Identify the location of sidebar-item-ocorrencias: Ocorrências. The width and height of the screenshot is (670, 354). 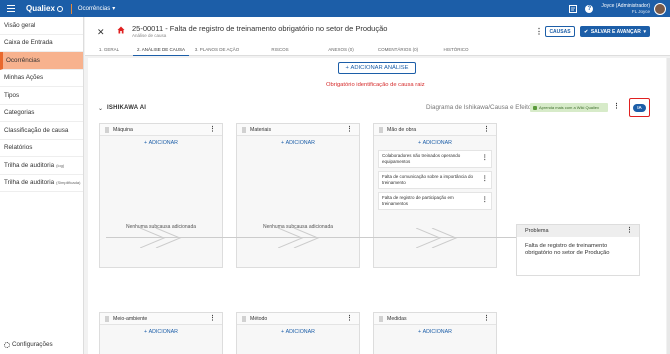
(41, 61).